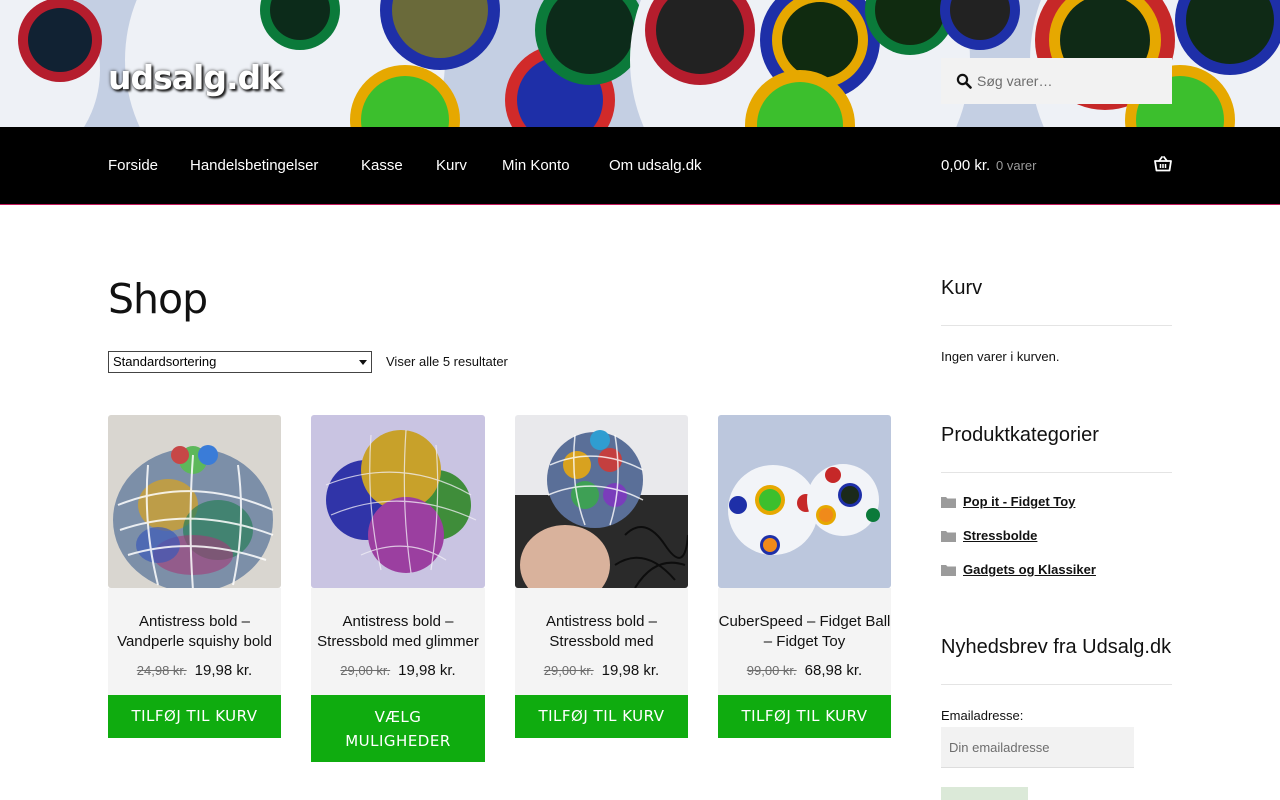 The height and width of the screenshot is (800, 1280). What do you see at coordinates (363, 362) in the screenshot?
I see `chevron-down-icon` at bounding box center [363, 362].